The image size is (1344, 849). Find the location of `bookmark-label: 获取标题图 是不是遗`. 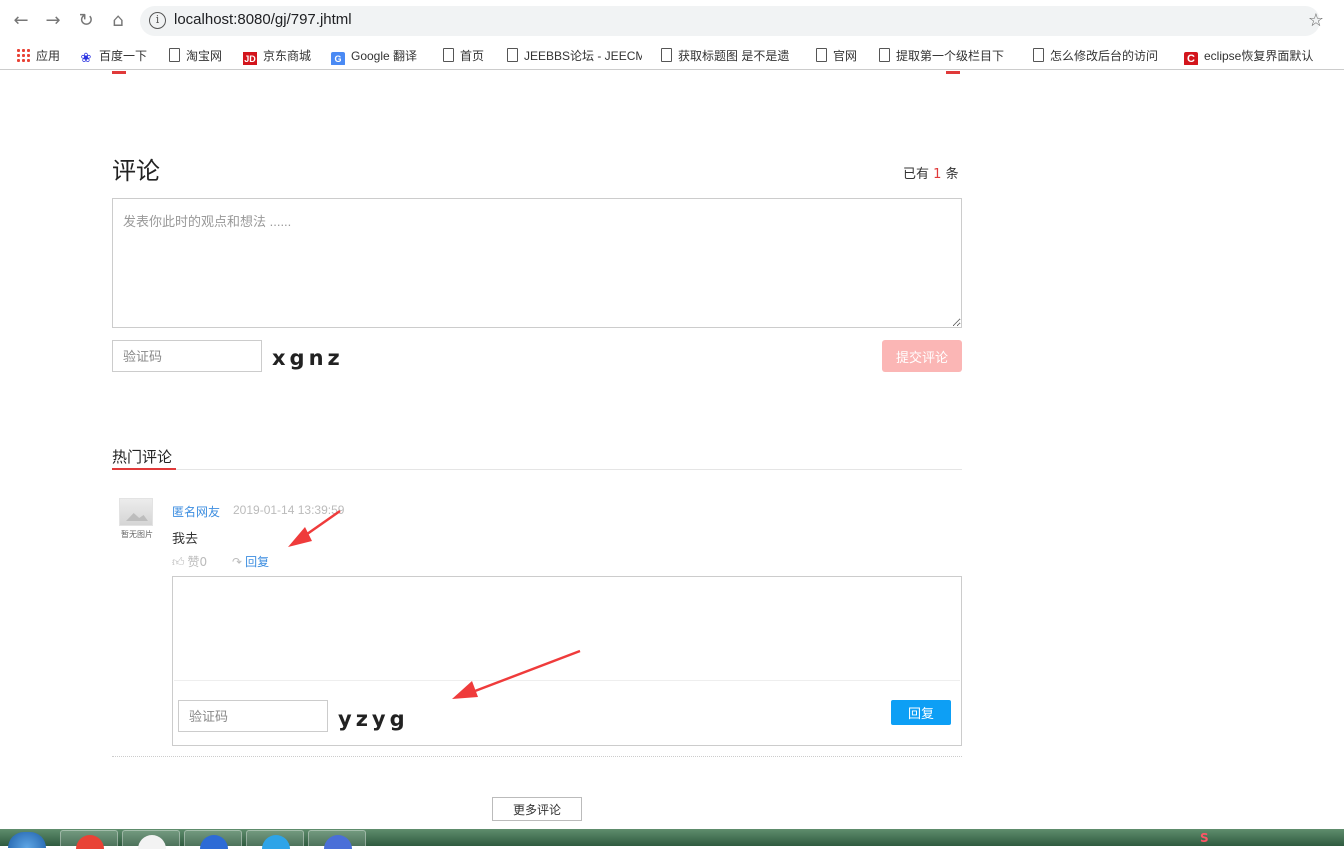

bookmark-label: 获取标题图 是不是遗 is located at coordinates (734, 56).